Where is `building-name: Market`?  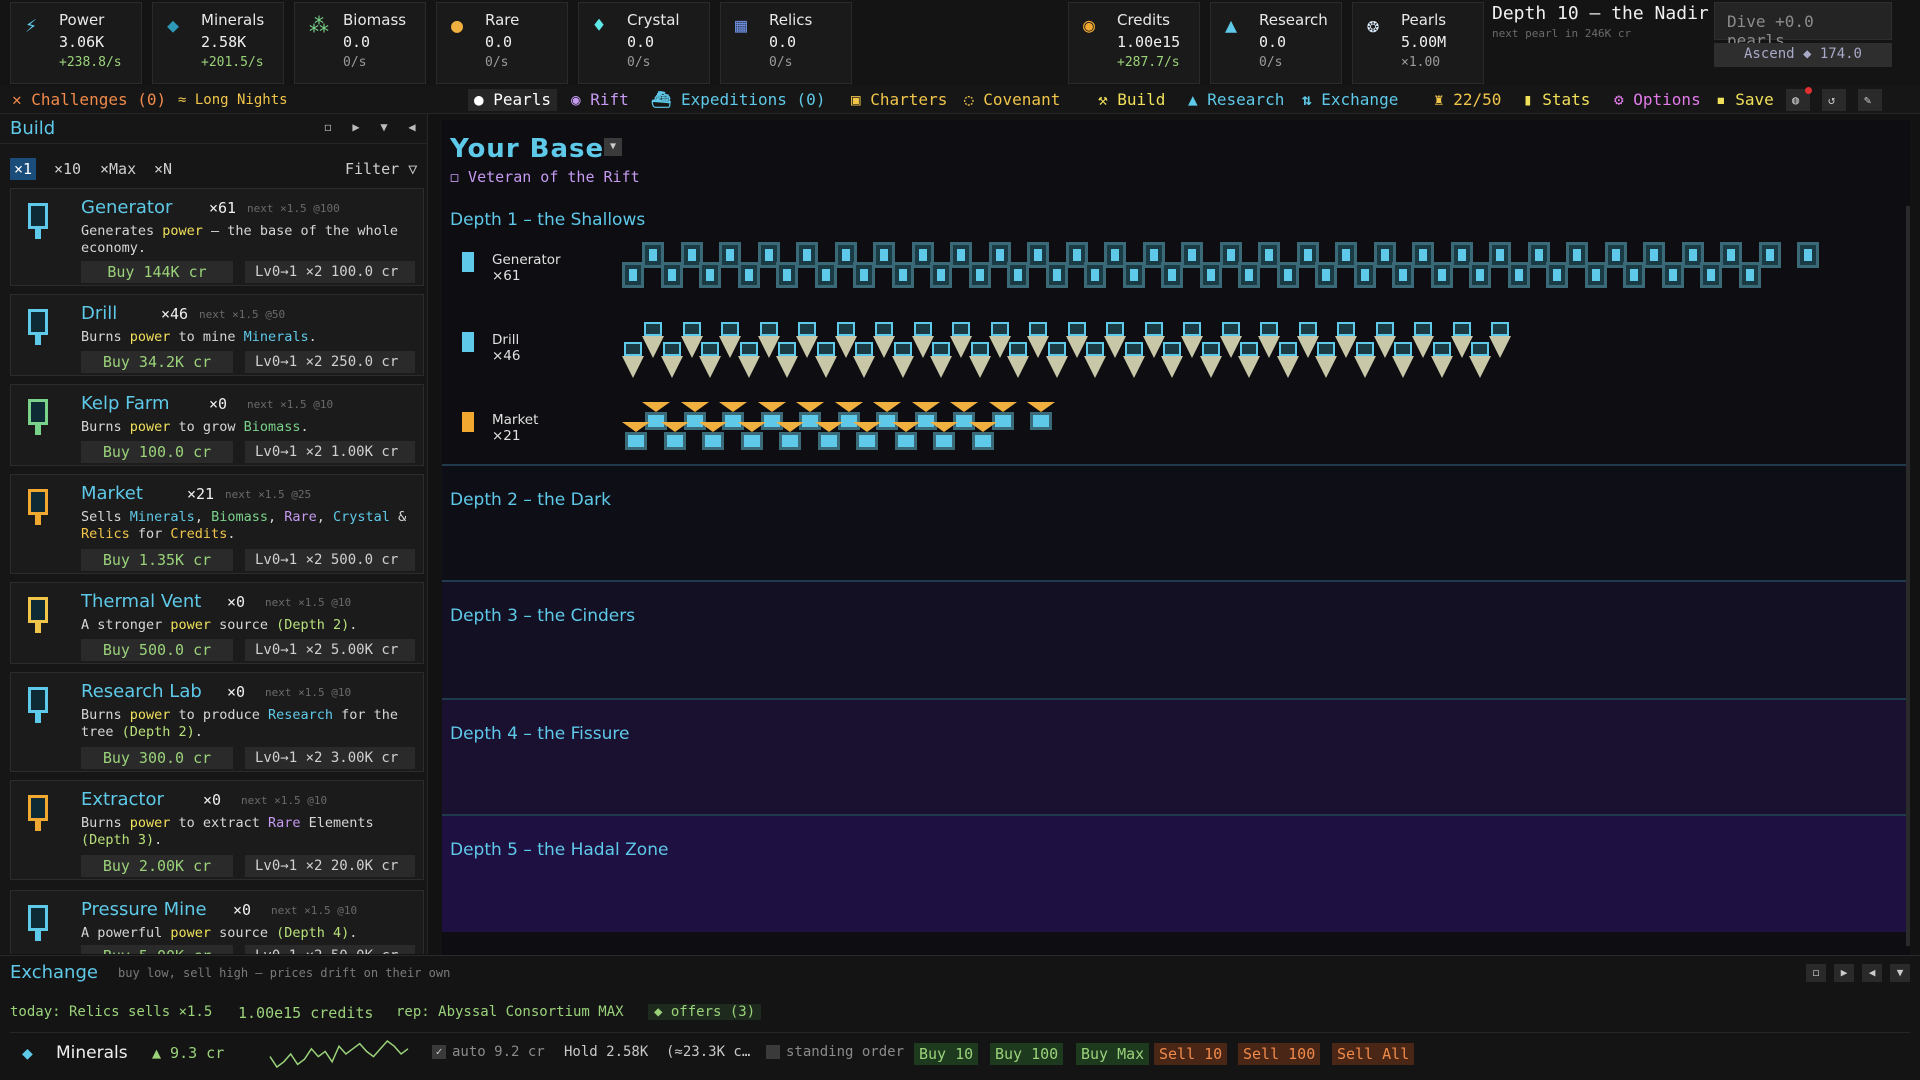
building-name: Market is located at coordinates (112, 493).